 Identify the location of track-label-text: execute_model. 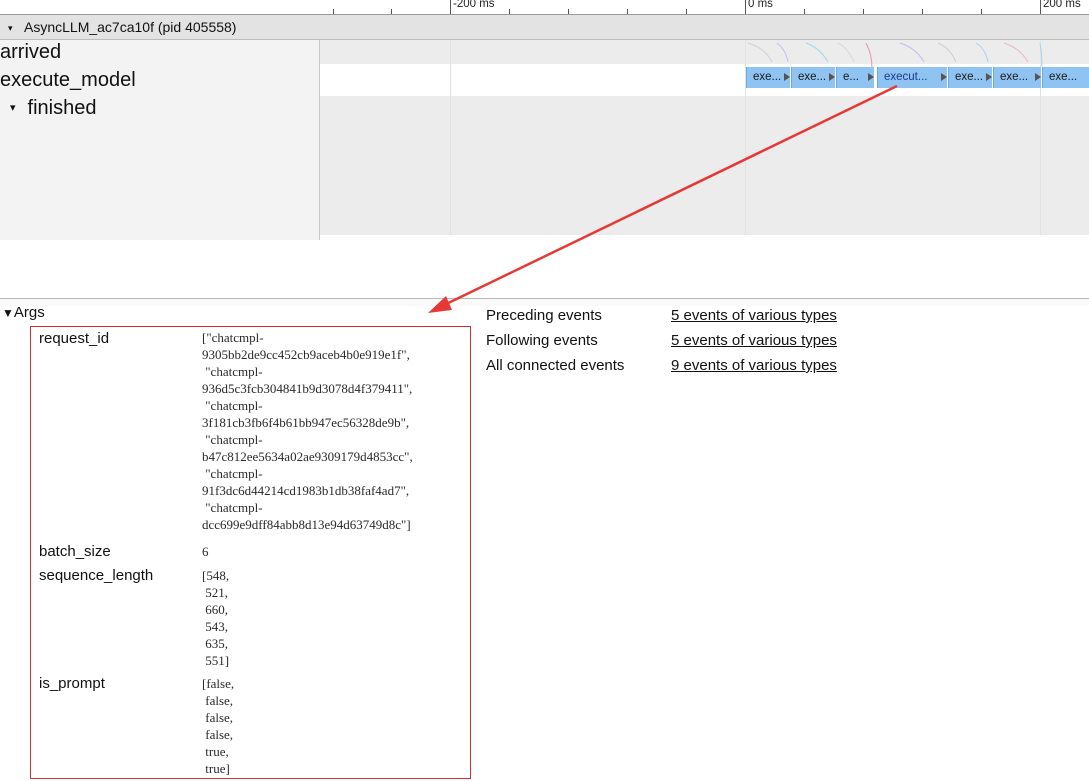
(68, 80).